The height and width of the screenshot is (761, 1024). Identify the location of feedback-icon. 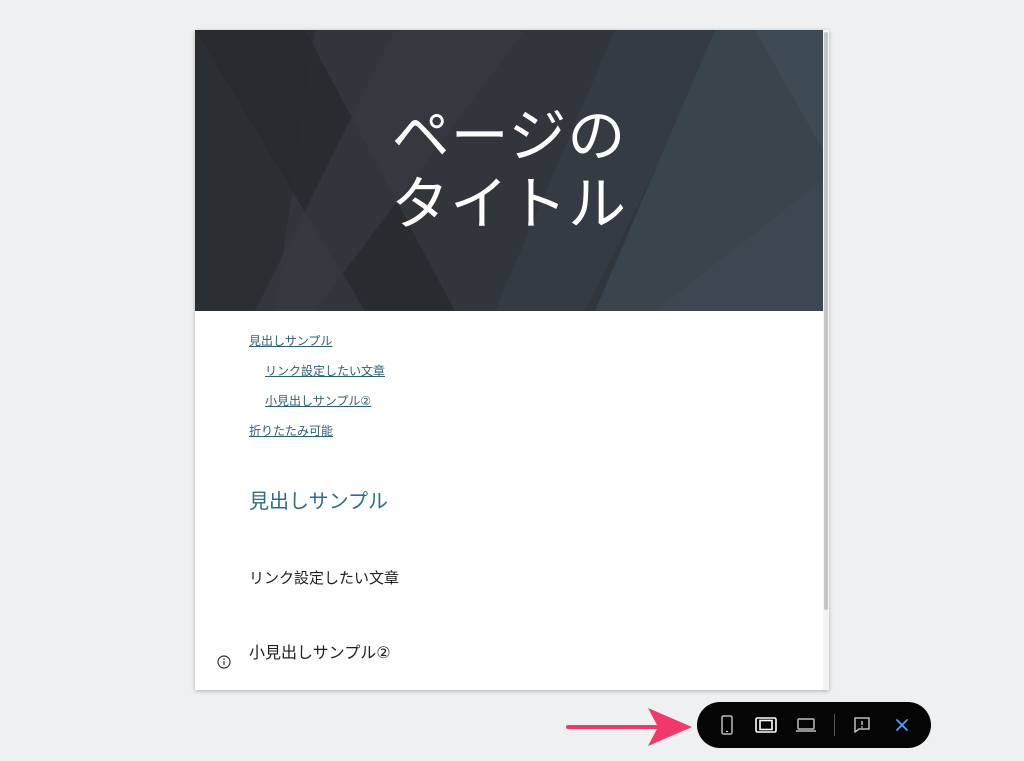
(862, 725).